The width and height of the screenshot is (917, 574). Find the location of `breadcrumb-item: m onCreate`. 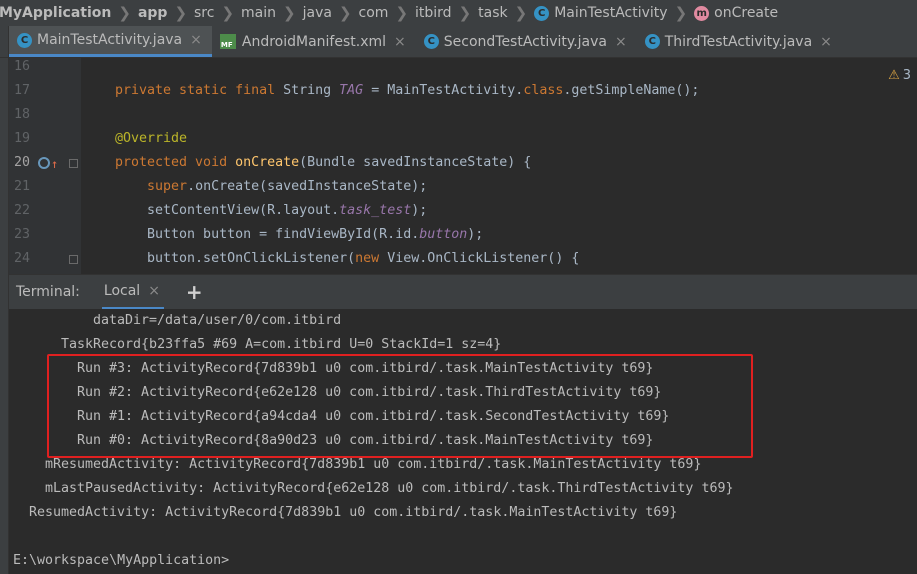

breadcrumb-item: m onCreate is located at coordinates (736, 13).